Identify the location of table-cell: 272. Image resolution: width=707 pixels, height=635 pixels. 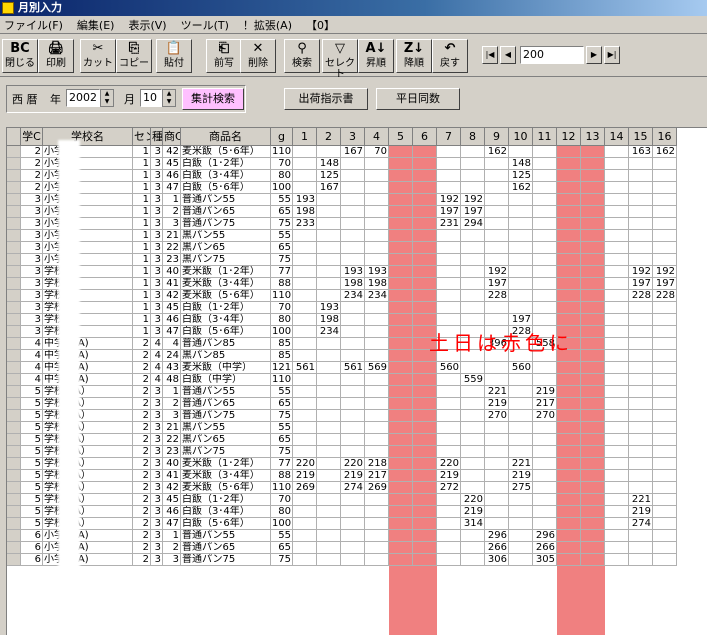
(449, 488).